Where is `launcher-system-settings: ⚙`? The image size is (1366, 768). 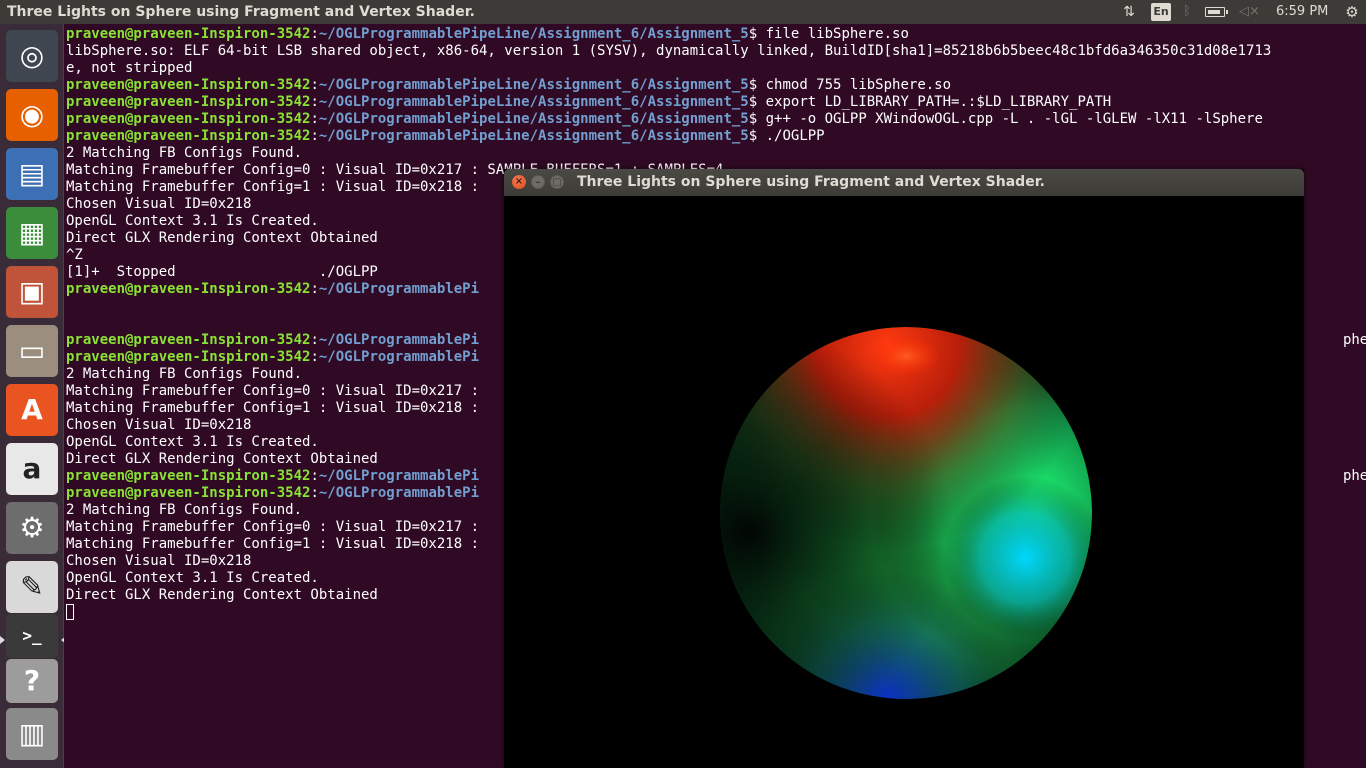
launcher-system-settings: ⚙ is located at coordinates (32, 528).